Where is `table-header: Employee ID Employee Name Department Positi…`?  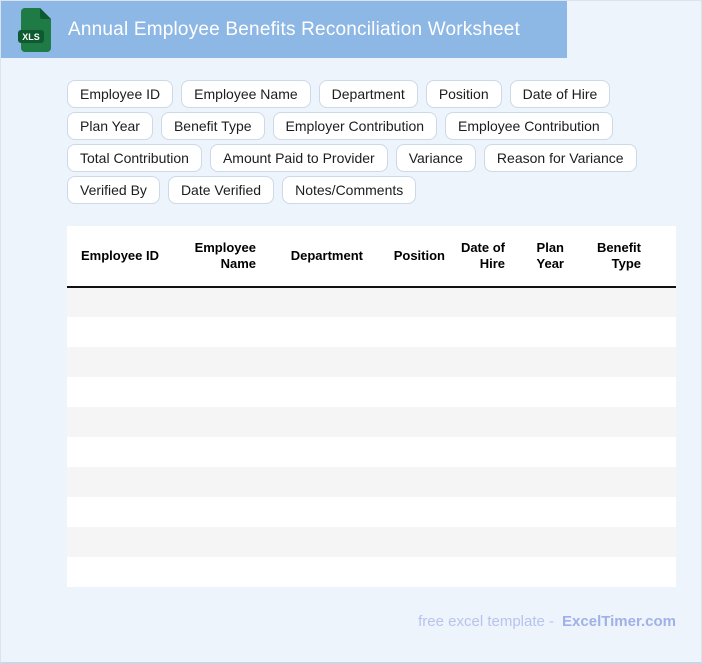
table-header: Employee ID Employee Name Department Positi… is located at coordinates (371, 257).